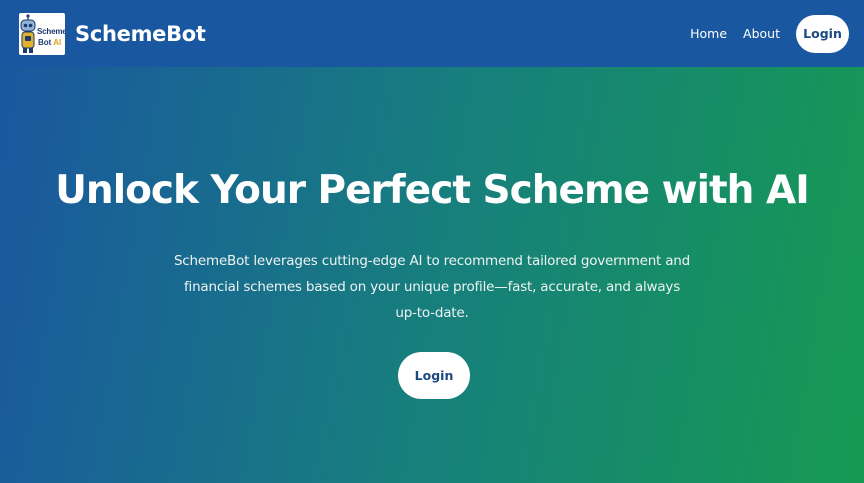  I want to click on navbar: Scheme Bot AI SchemeBot Home About Login, so click(432, 33).